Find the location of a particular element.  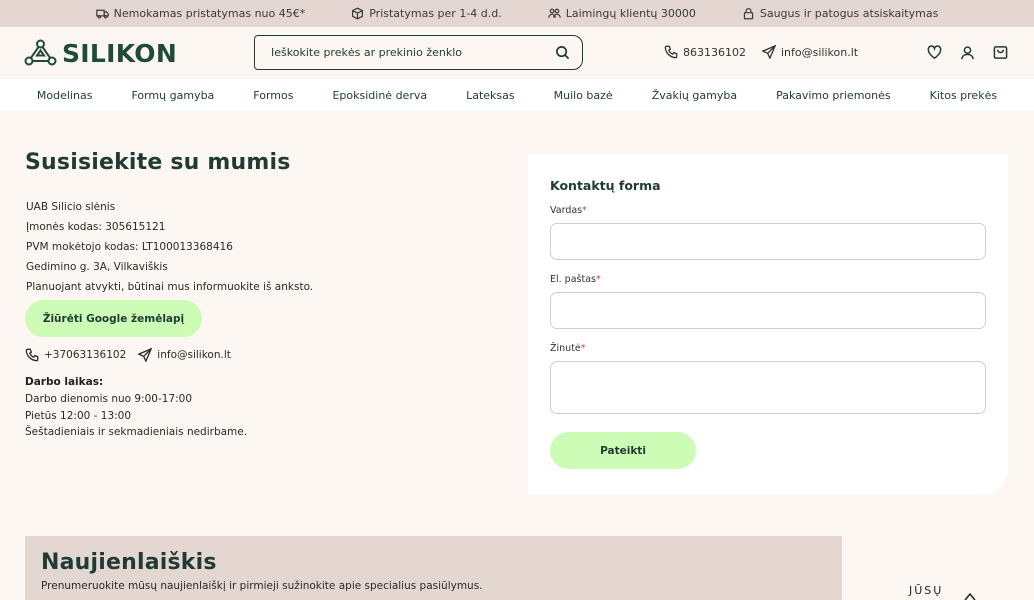

search-icon is located at coordinates (562, 52).